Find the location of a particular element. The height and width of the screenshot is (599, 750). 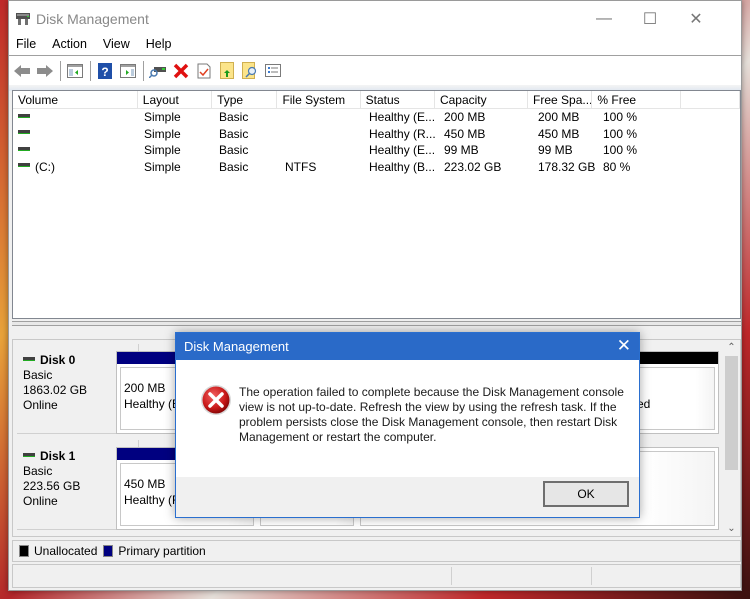

explore-button is located at coordinates (250, 71).